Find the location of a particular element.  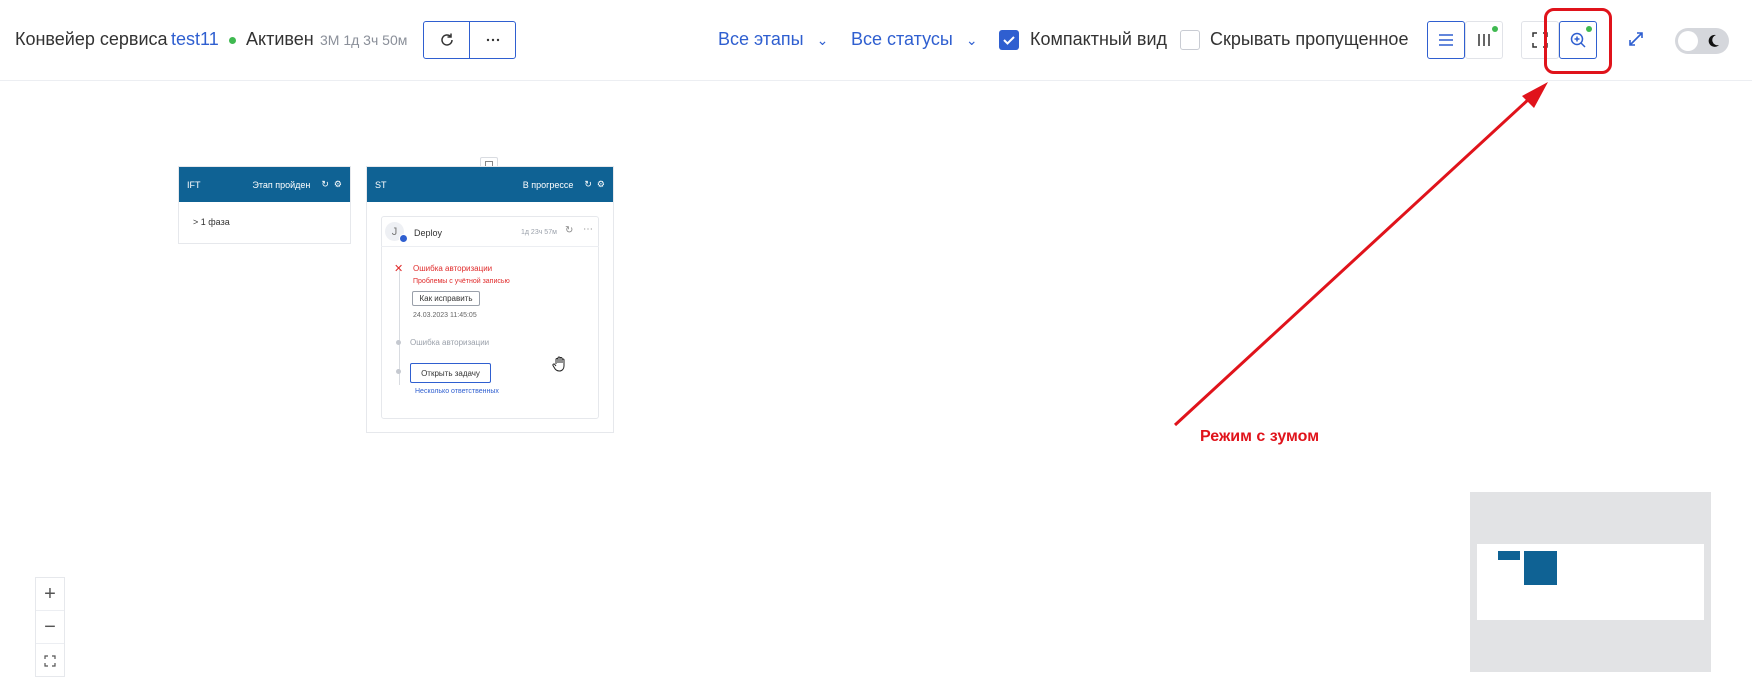

status-text: Активен is located at coordinates (280, 39).